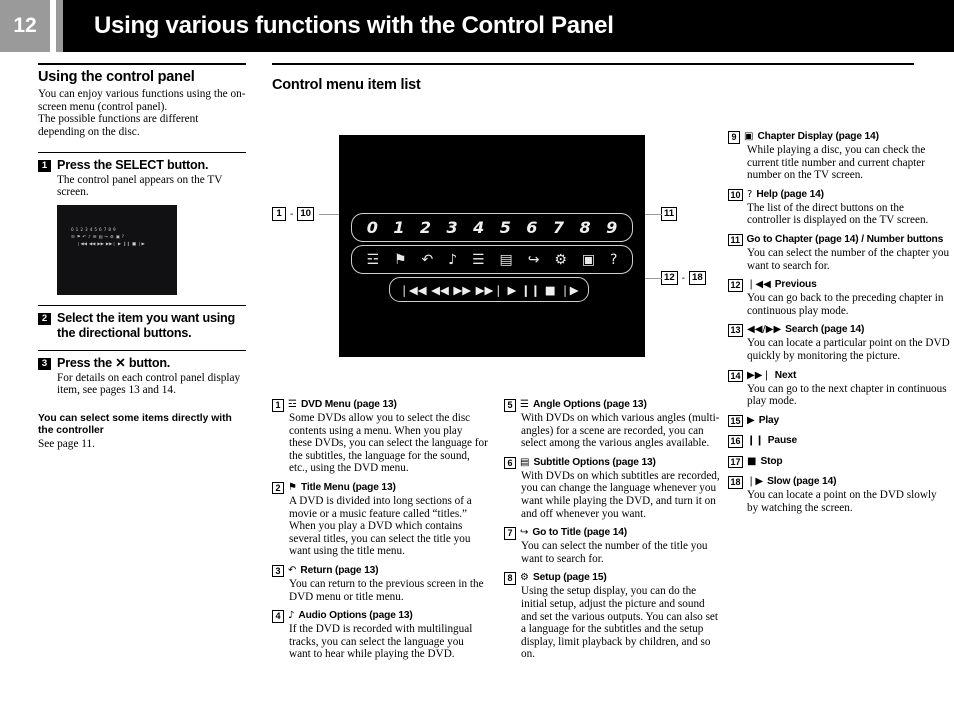 The image size is (954, 715). I want to click on number-button-9: 9, so click(611, 227).